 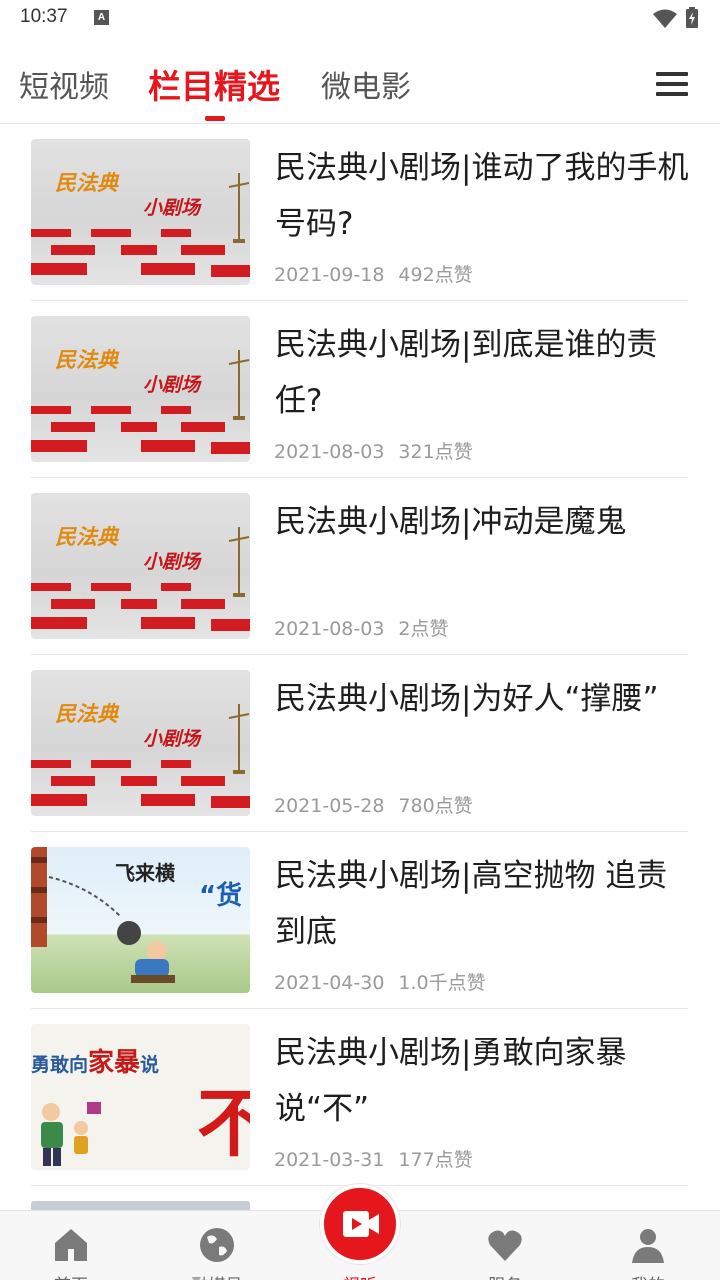 What do you see at coordinates (329, 275) in the screenshot?
I see `video-date: 2021-09-18` at bounding box center [329, 275].